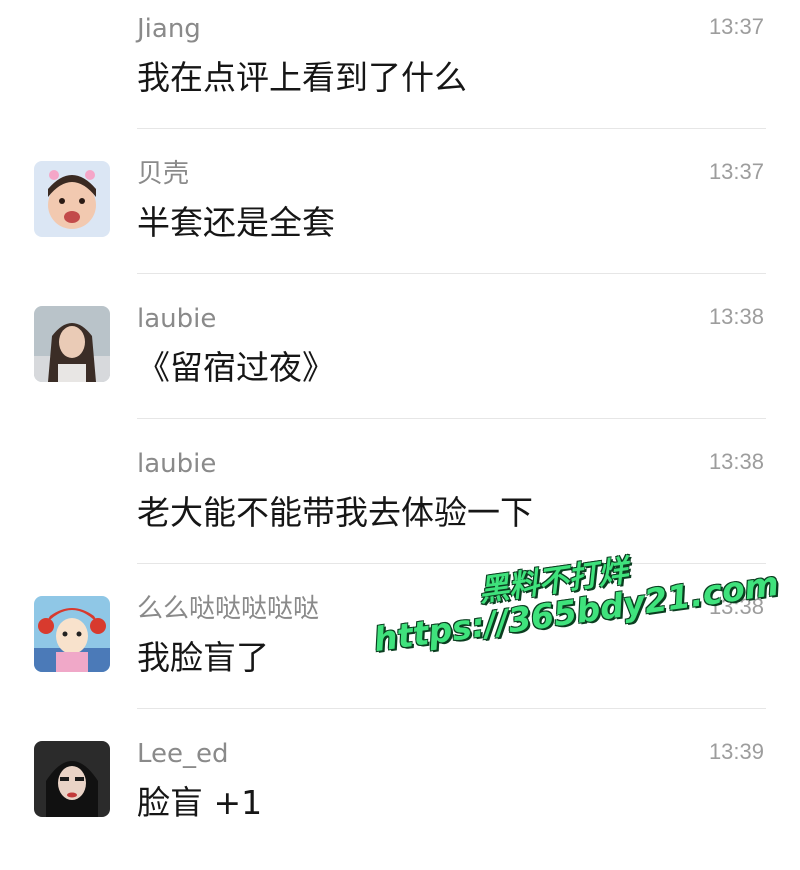  Describe the element at coordinates (203, 657) in the screenshot. I see `comment-text: 我脸盲了` at that location.